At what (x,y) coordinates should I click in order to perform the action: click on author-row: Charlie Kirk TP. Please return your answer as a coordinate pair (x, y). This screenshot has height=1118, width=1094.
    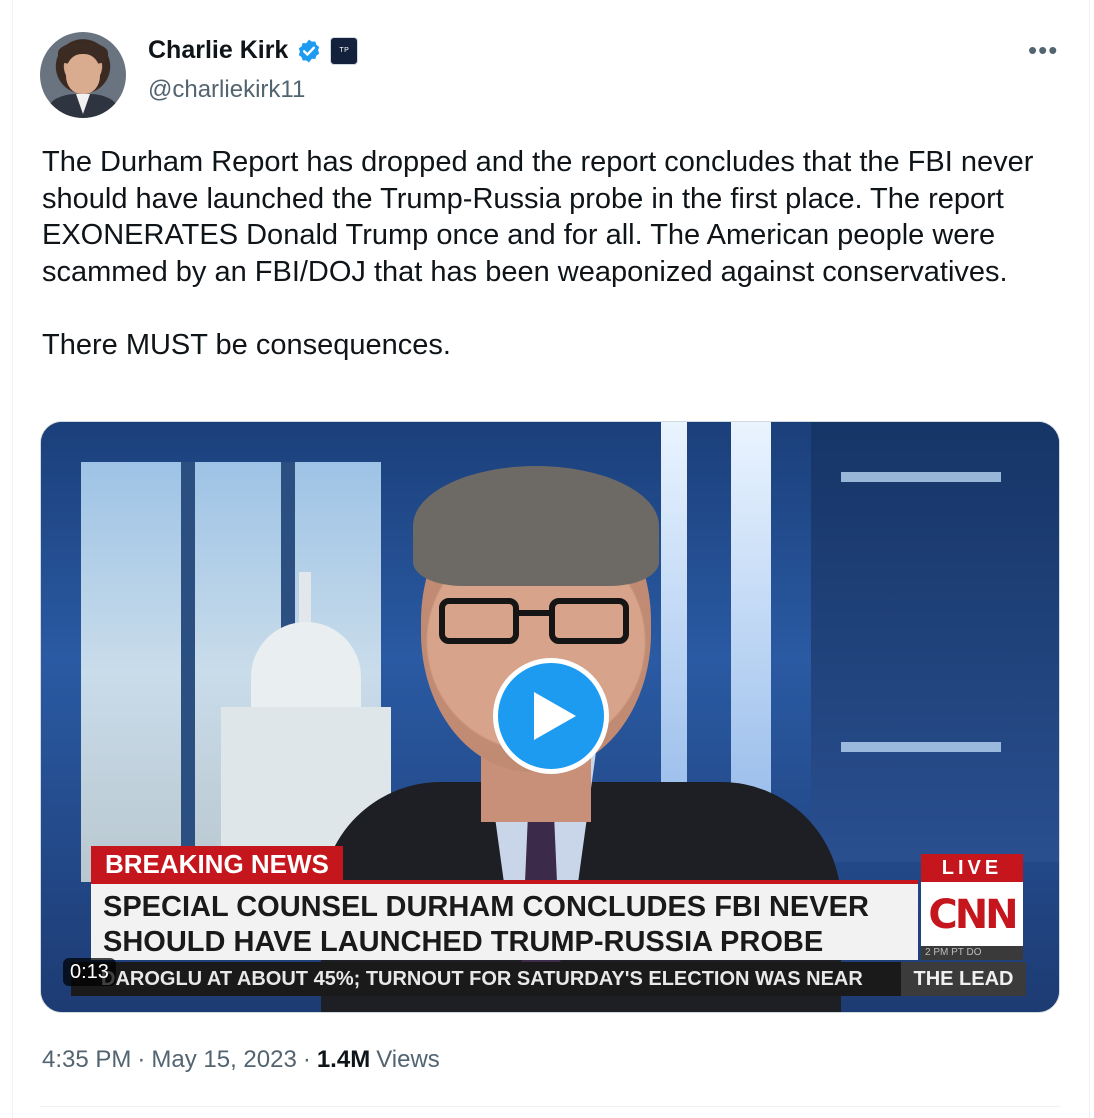
    Looking at the image, I should click on (253, 50).